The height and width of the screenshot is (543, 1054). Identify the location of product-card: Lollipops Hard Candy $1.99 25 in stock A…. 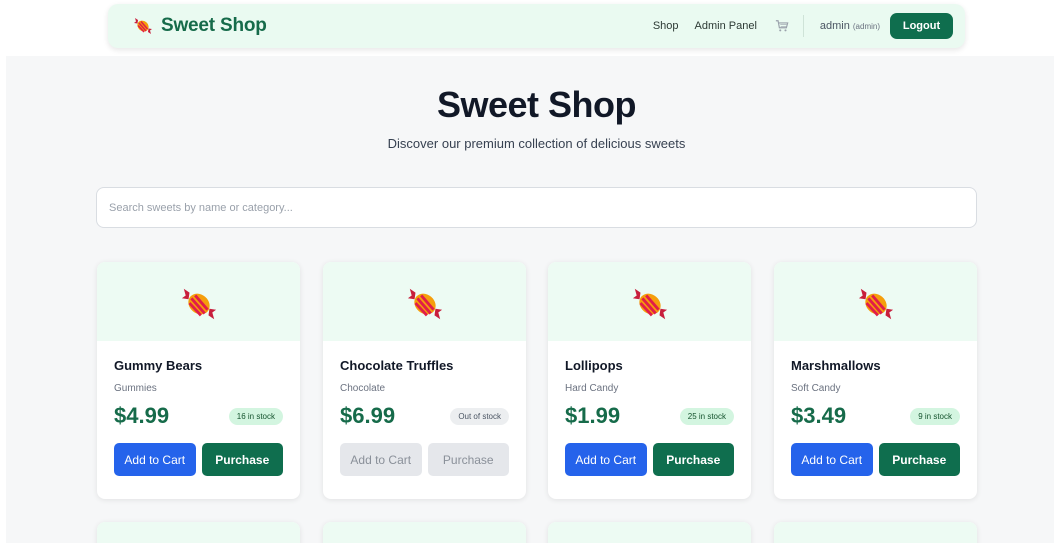
(649, 380).